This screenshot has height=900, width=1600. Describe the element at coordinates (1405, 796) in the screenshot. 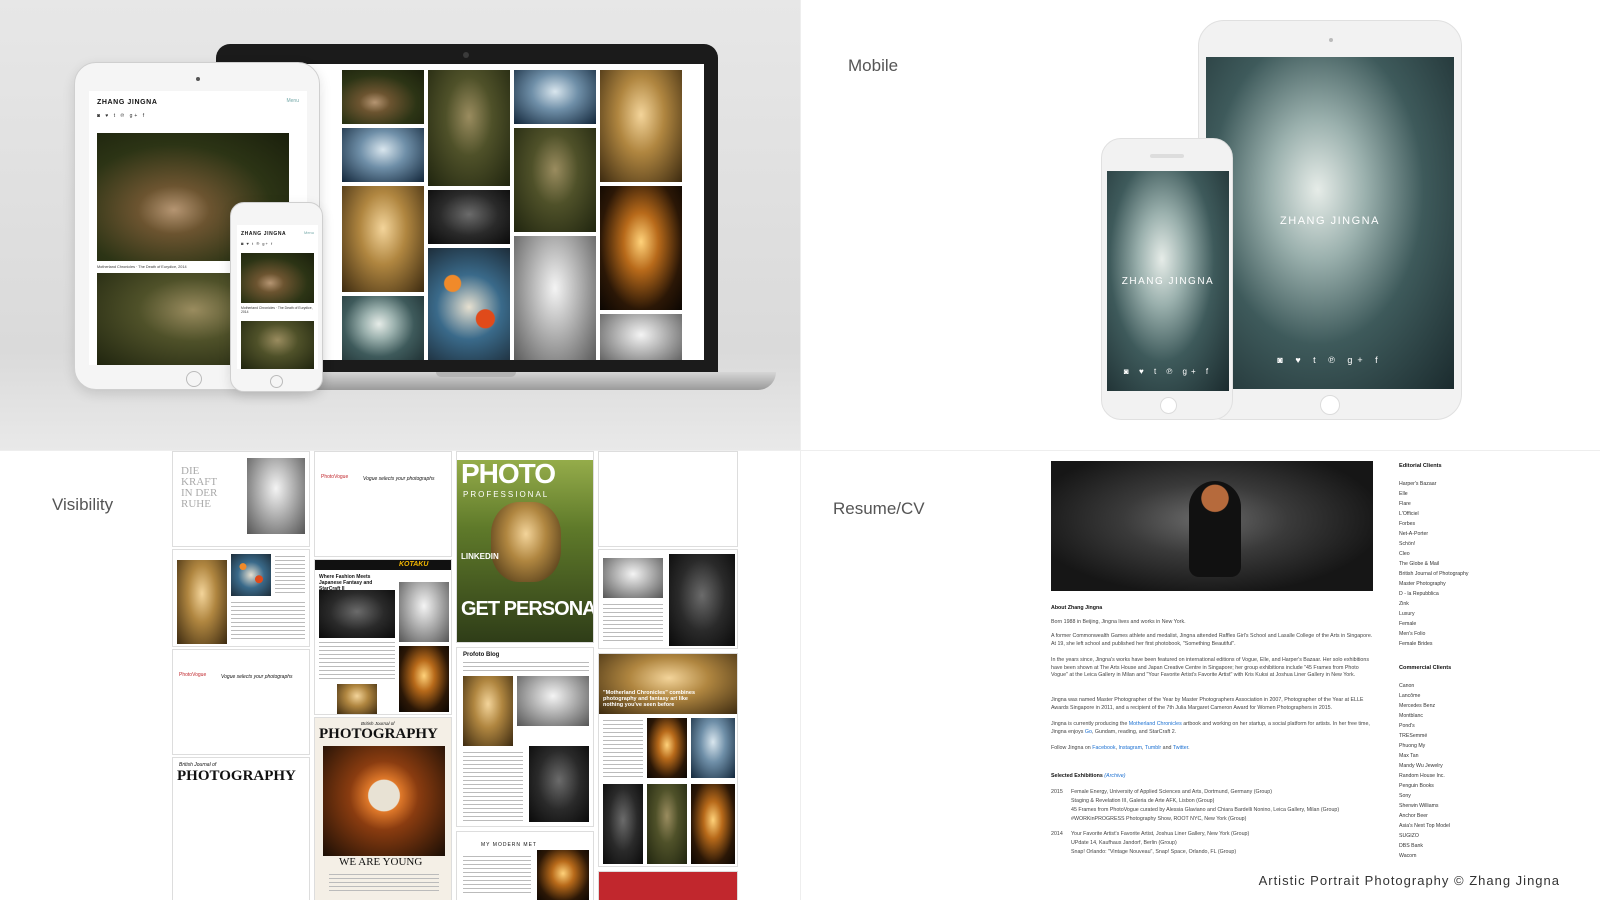

I see `client-item: Sony` at that location.